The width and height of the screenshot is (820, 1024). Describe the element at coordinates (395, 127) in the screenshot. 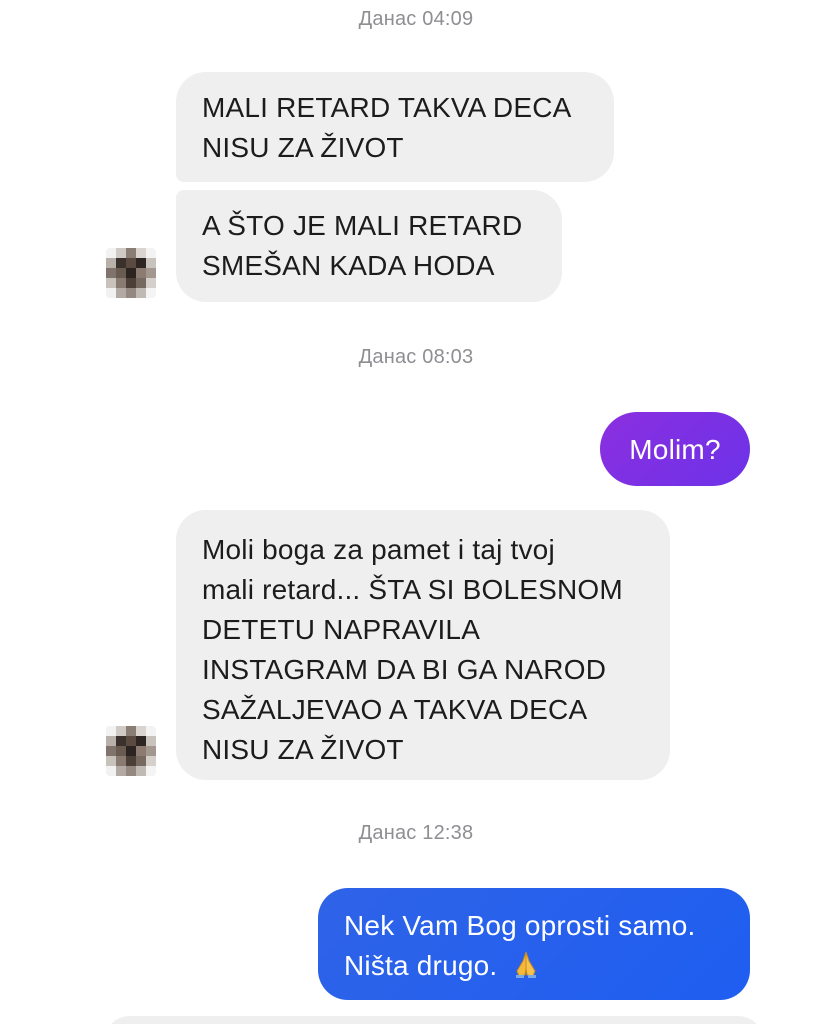

I see `message-incoming-1: MALI RETARD TAKVA DECA NISU ZA ŽIVOT` at that location.